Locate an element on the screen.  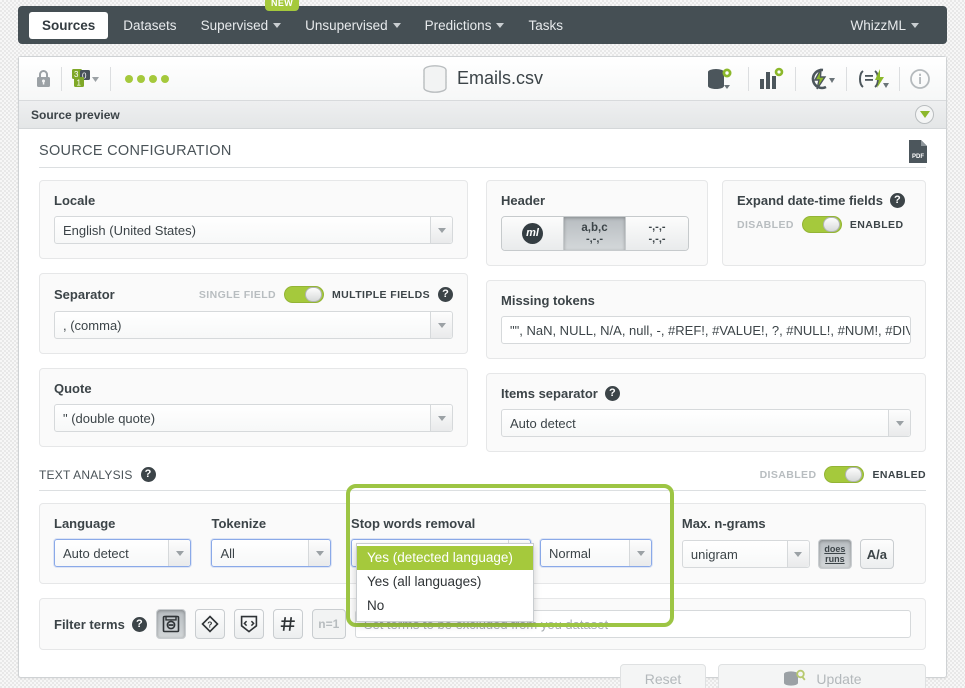
stop-words-label: Stop words removal is located at coordinates (413, 523).